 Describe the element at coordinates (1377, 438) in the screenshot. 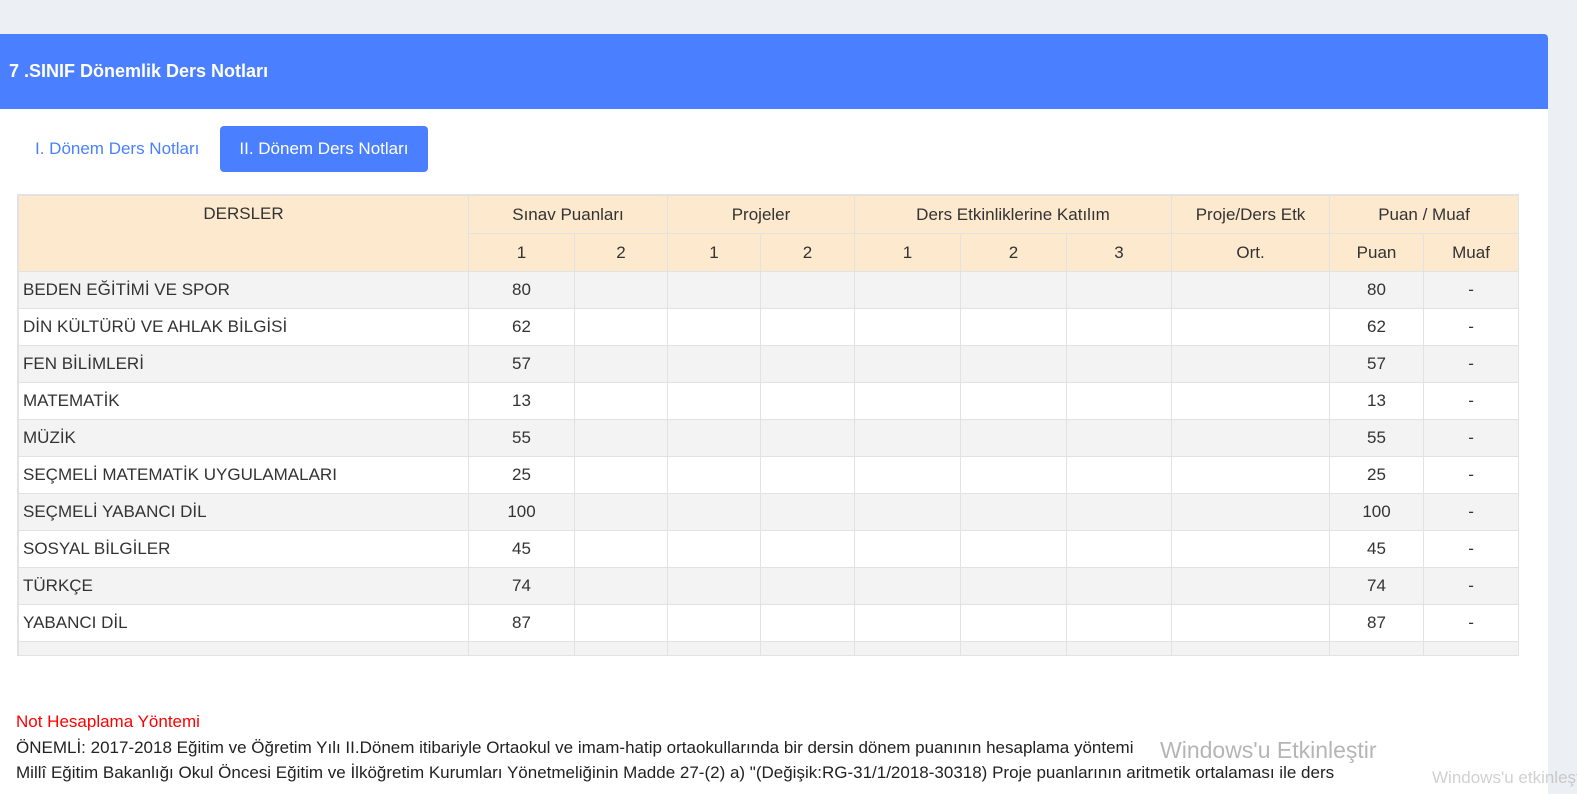

I see `final-score: 55` at that location.